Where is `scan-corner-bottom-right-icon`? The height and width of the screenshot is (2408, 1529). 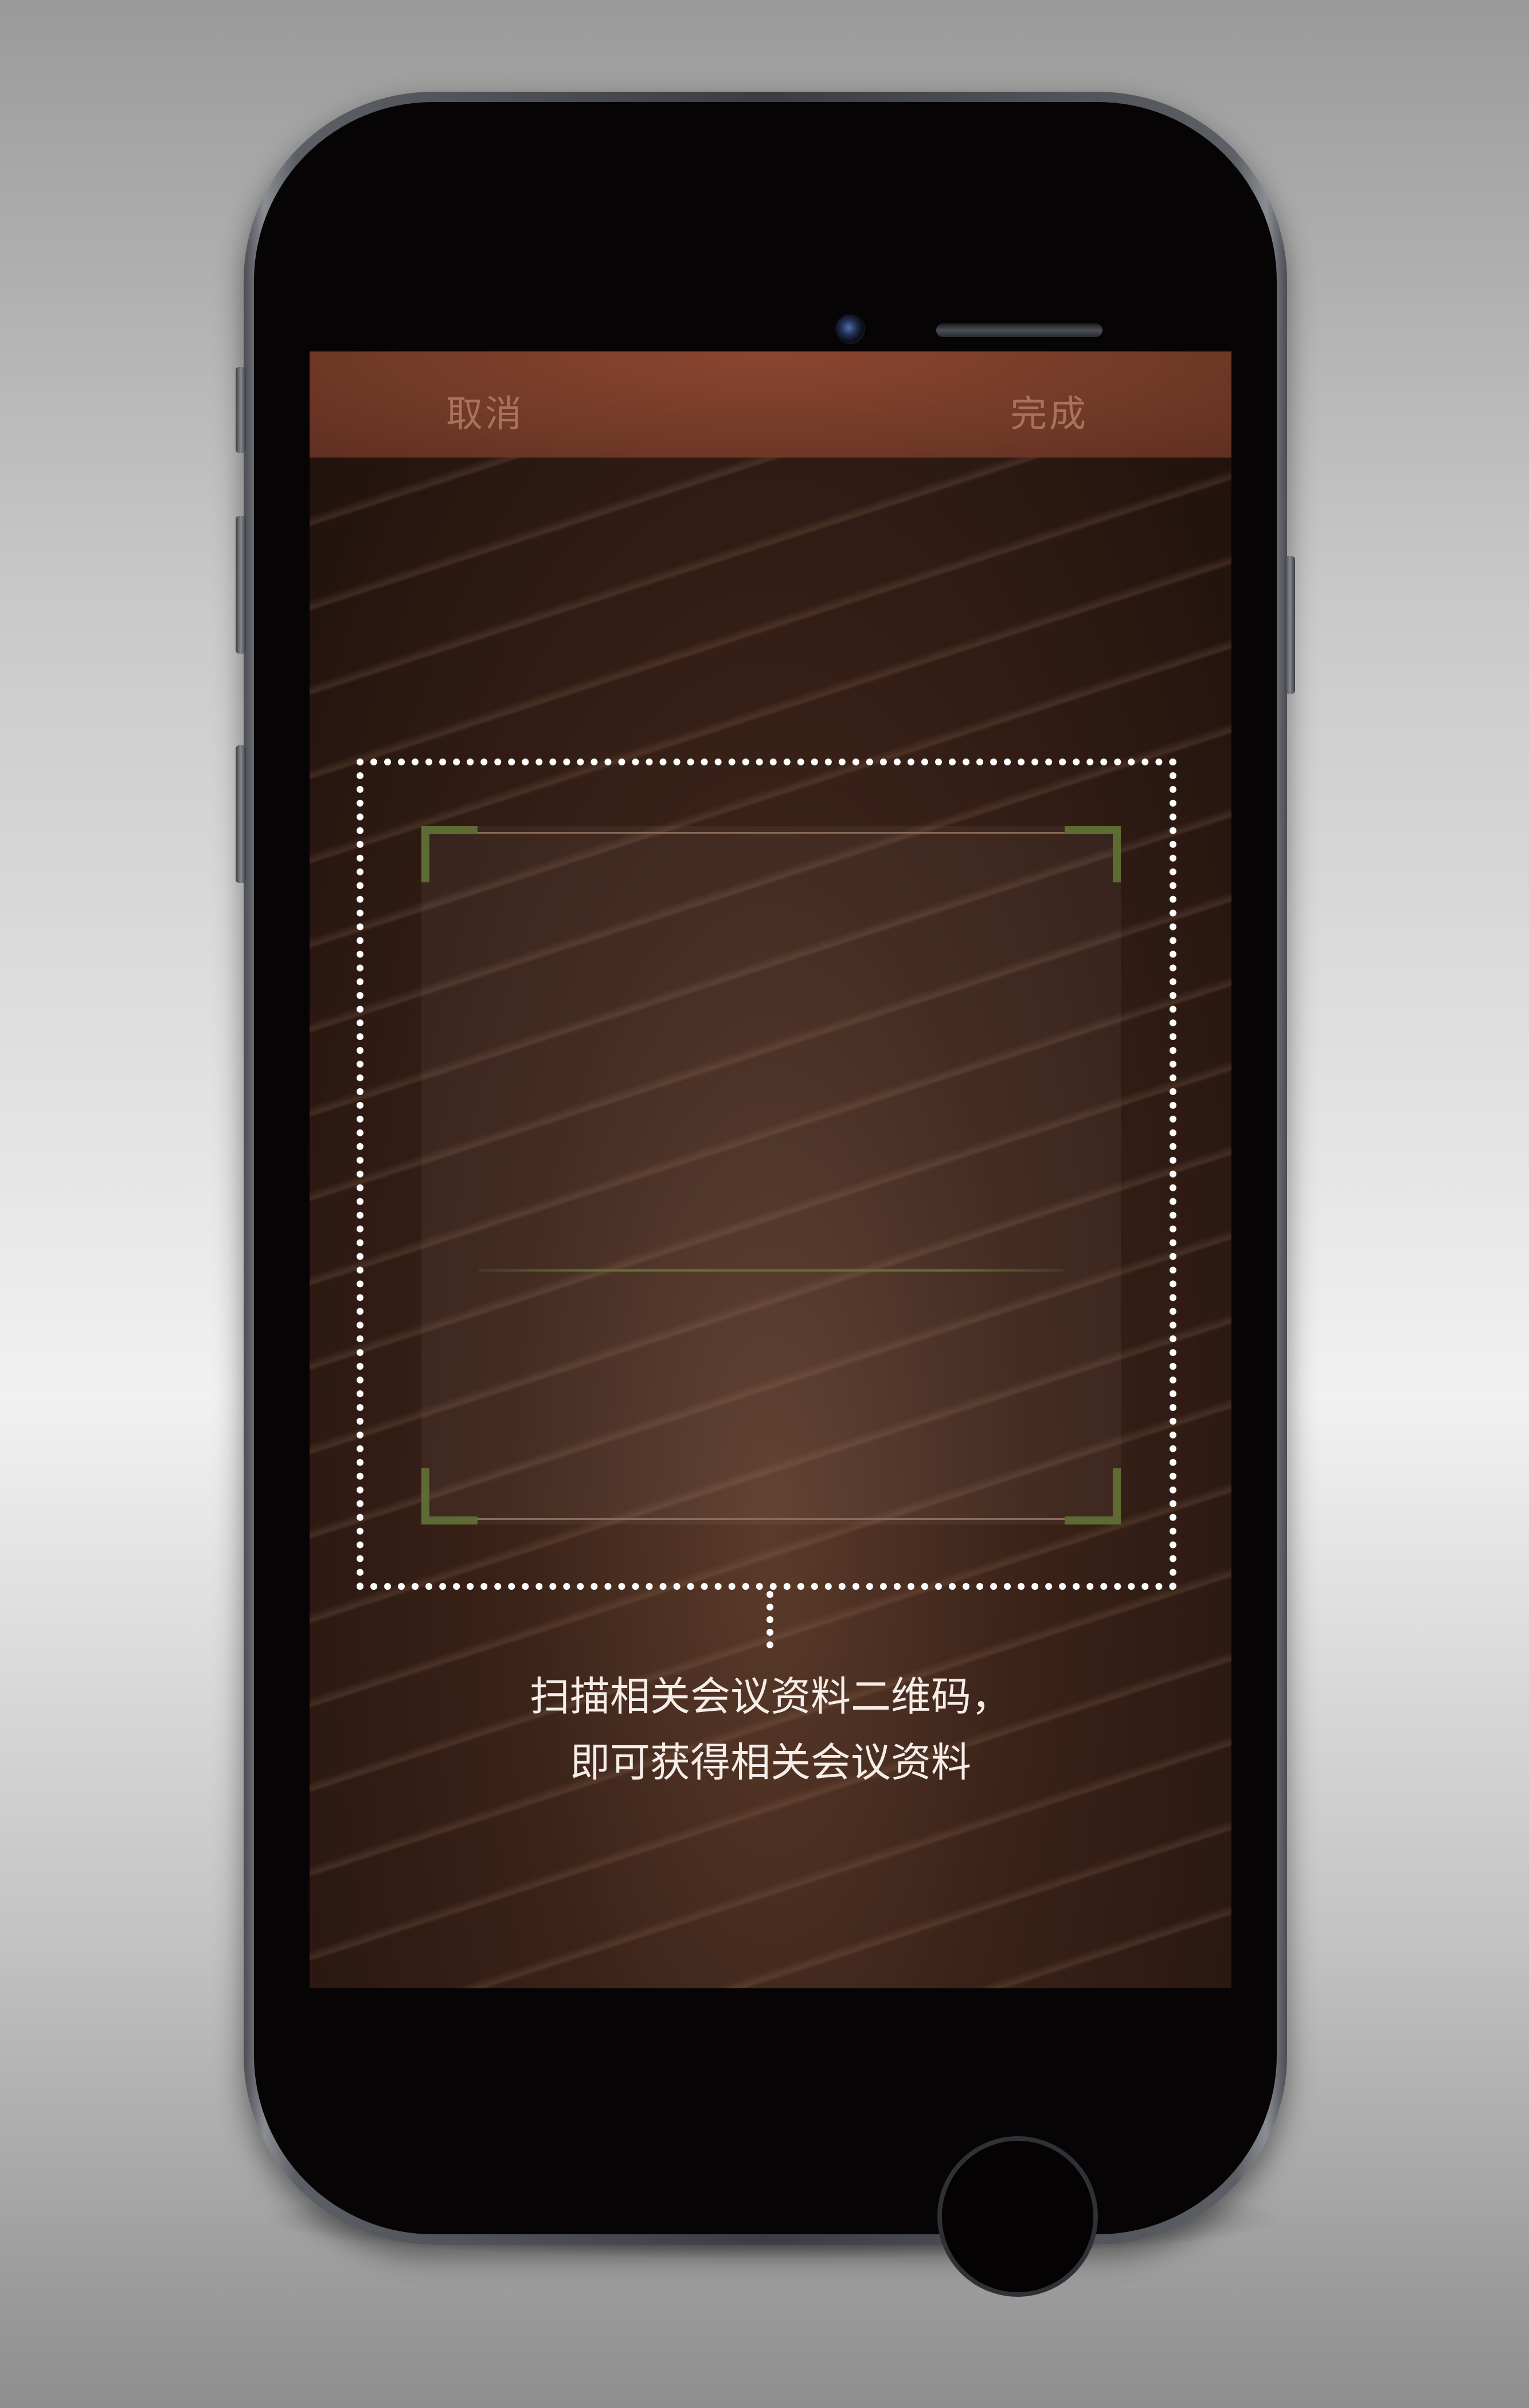
scan-corner-bottom-right-icon is located at coordinates (1093, 1496).